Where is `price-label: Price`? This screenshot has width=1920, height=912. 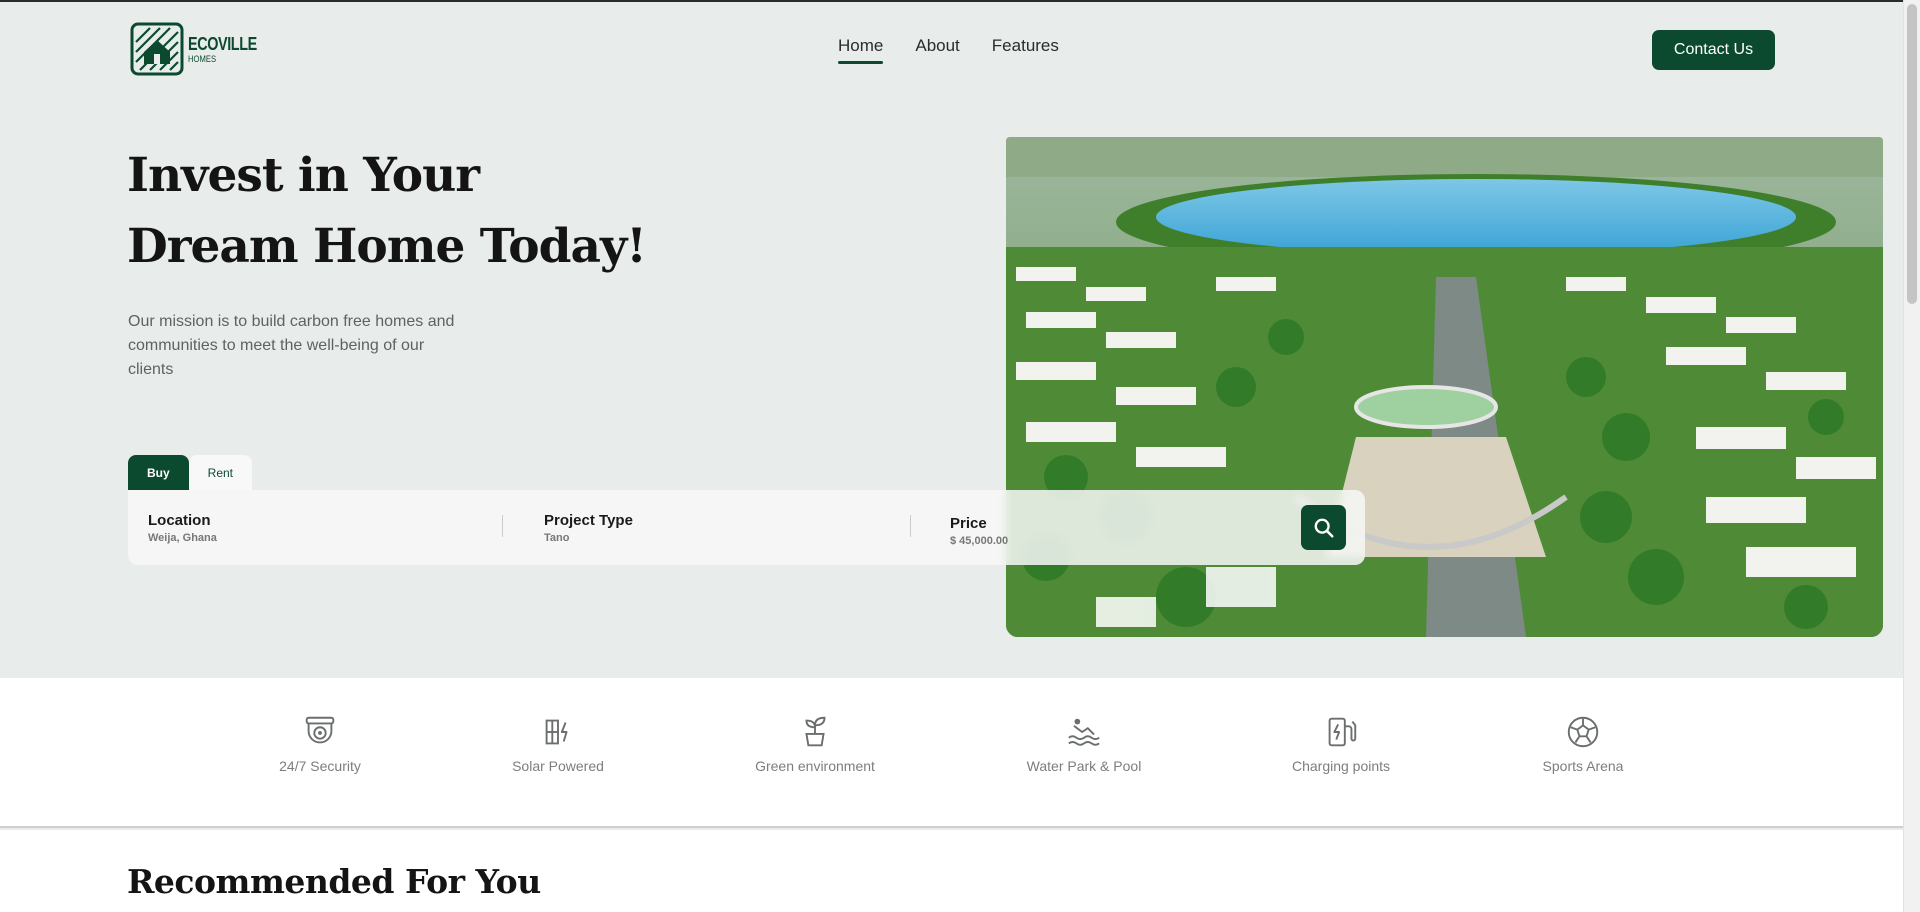 price-label: Price is located at coordinates (968, 523).